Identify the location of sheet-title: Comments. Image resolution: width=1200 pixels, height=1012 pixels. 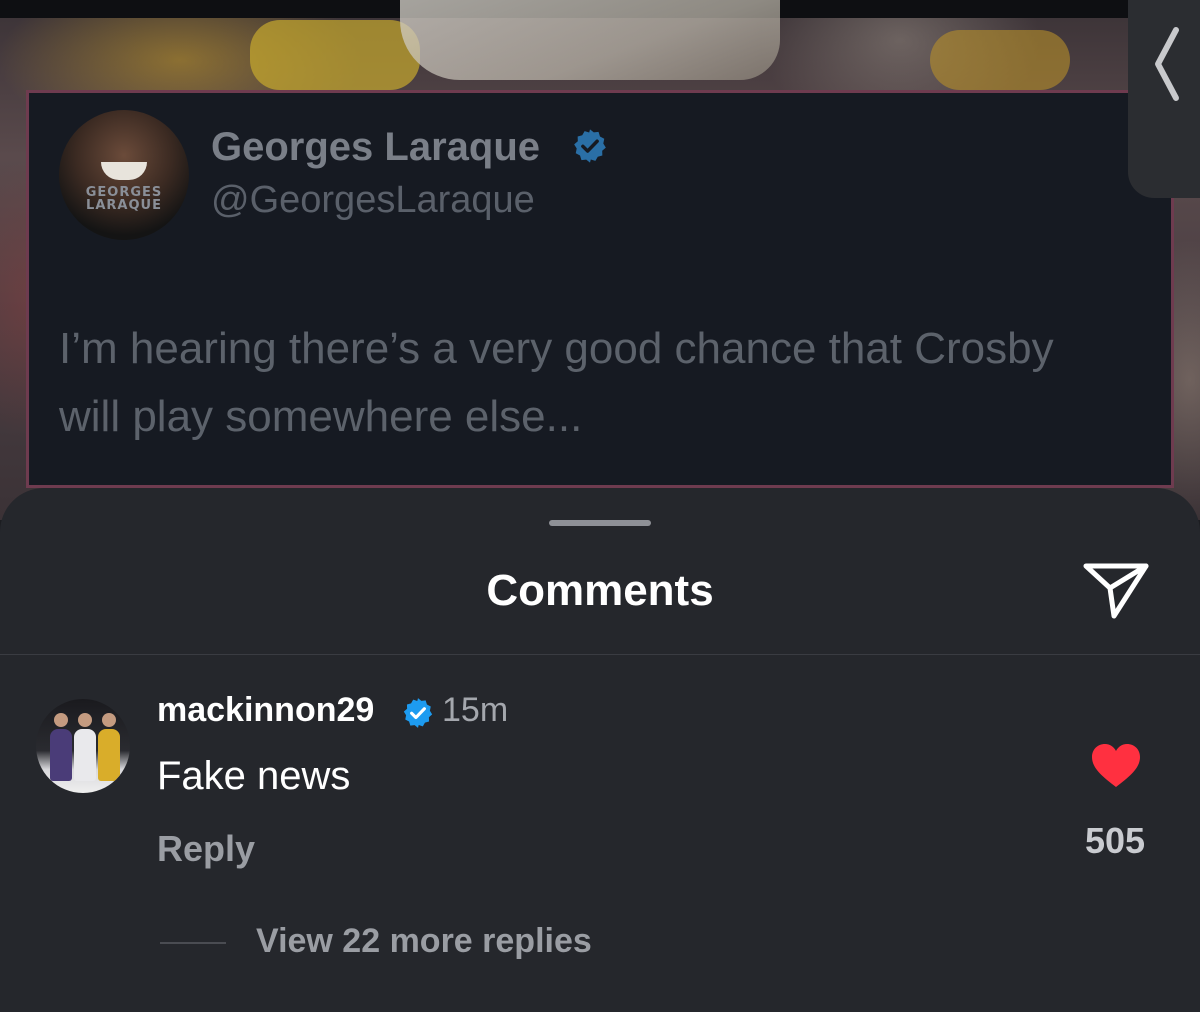
(600, 590).